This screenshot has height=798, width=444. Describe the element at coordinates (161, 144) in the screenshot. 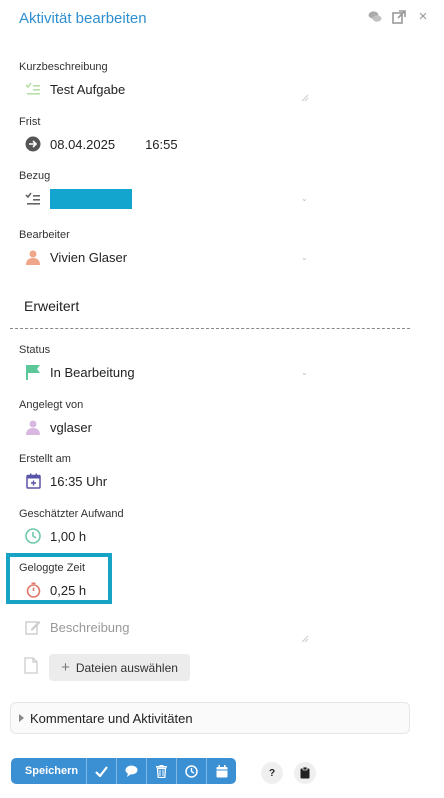

I see `frist-time-input: 16:55` at that location.